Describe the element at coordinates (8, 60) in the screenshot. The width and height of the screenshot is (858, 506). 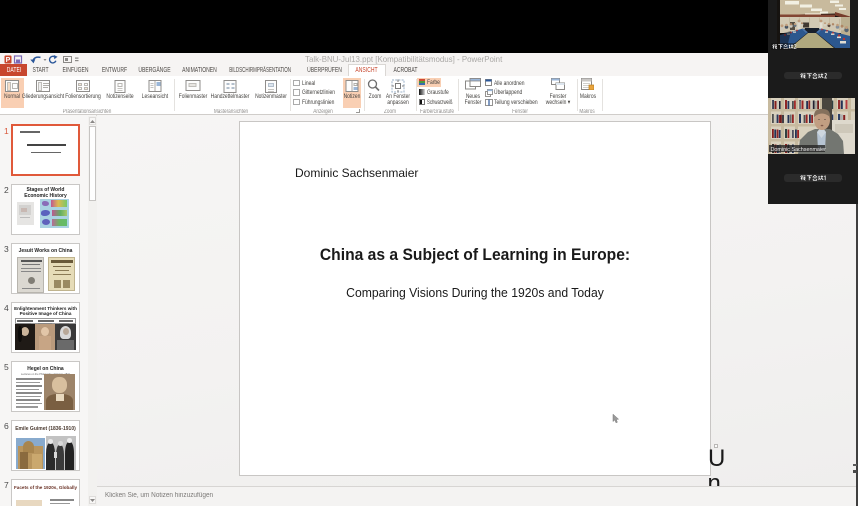
I see `svg-text: P` at that location.